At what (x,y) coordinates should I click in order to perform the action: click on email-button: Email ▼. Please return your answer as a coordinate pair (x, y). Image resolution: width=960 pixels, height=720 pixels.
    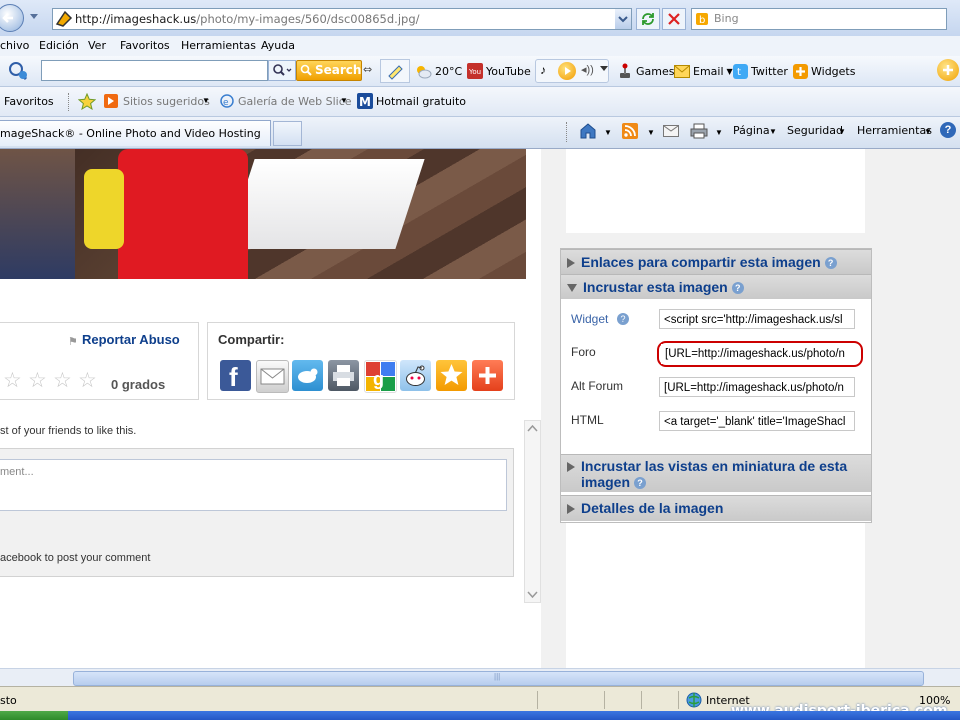
    Looking at the image, I should click on (703, 71).